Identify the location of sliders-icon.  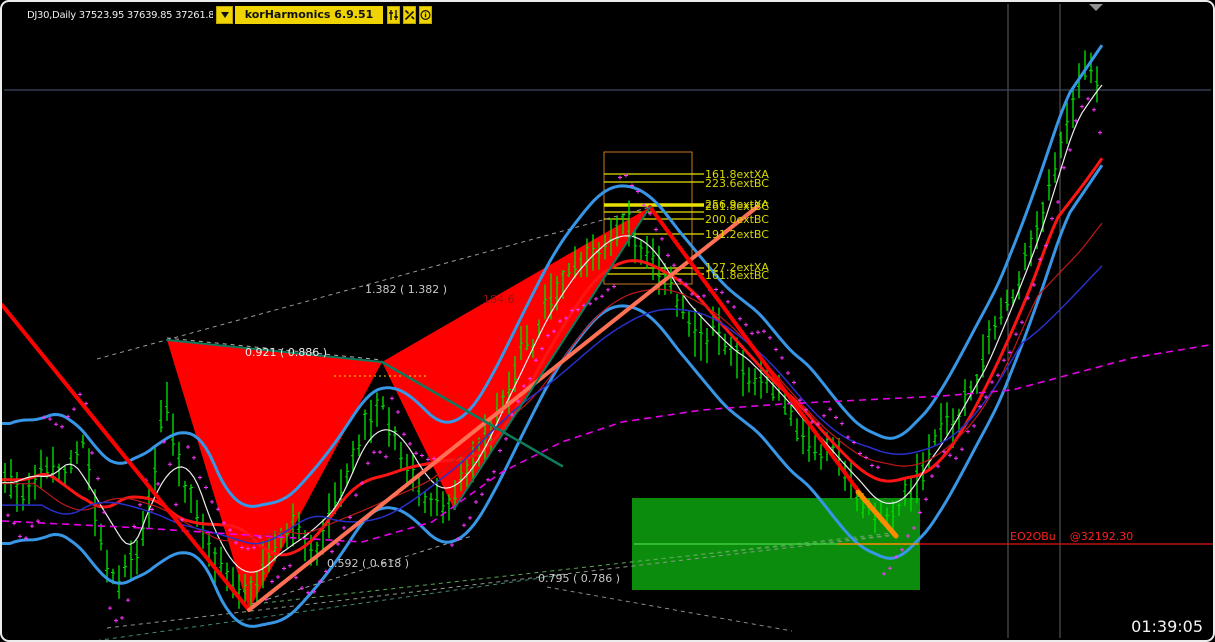
(393, 15).